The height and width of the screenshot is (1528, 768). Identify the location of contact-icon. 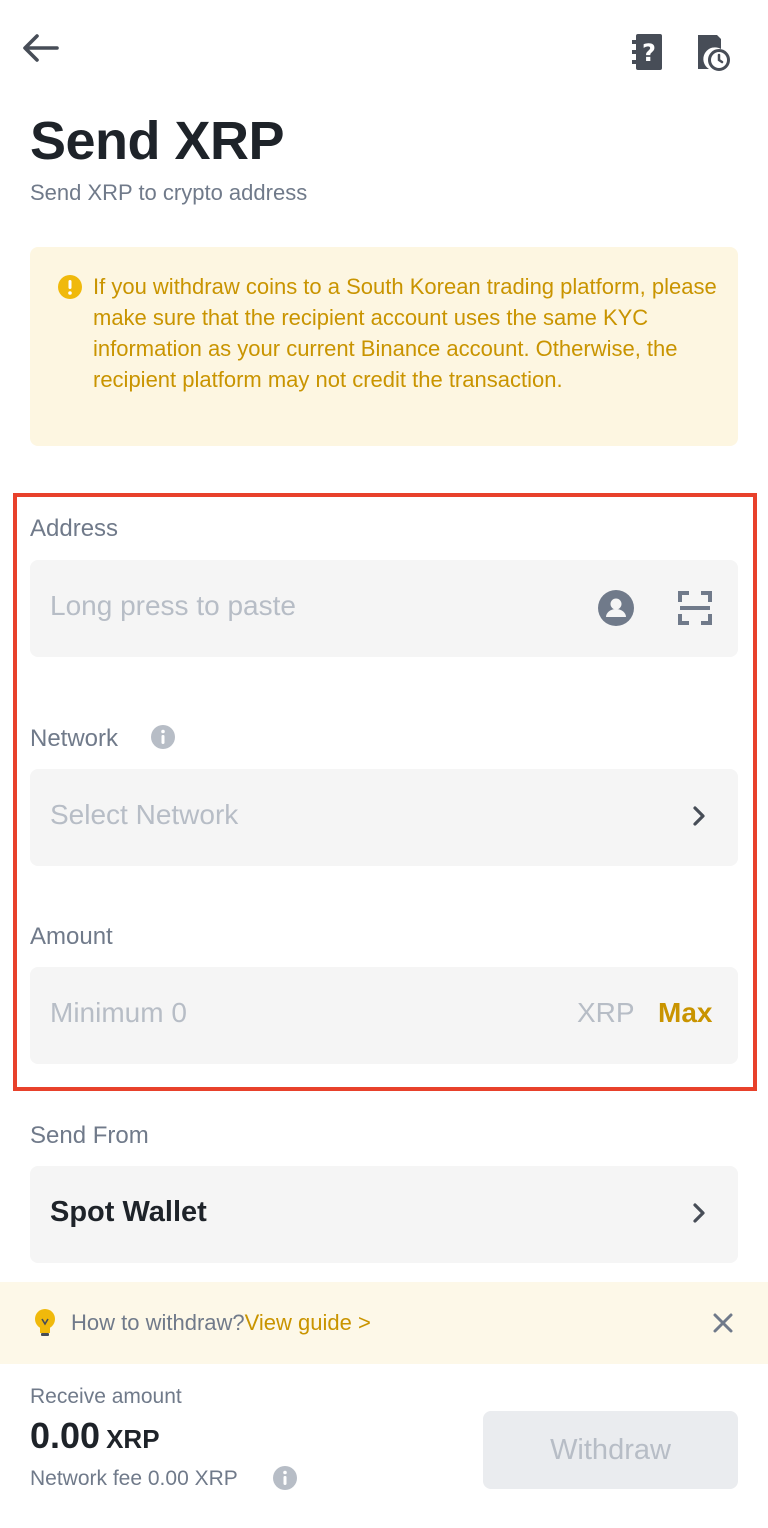
(616, 610).